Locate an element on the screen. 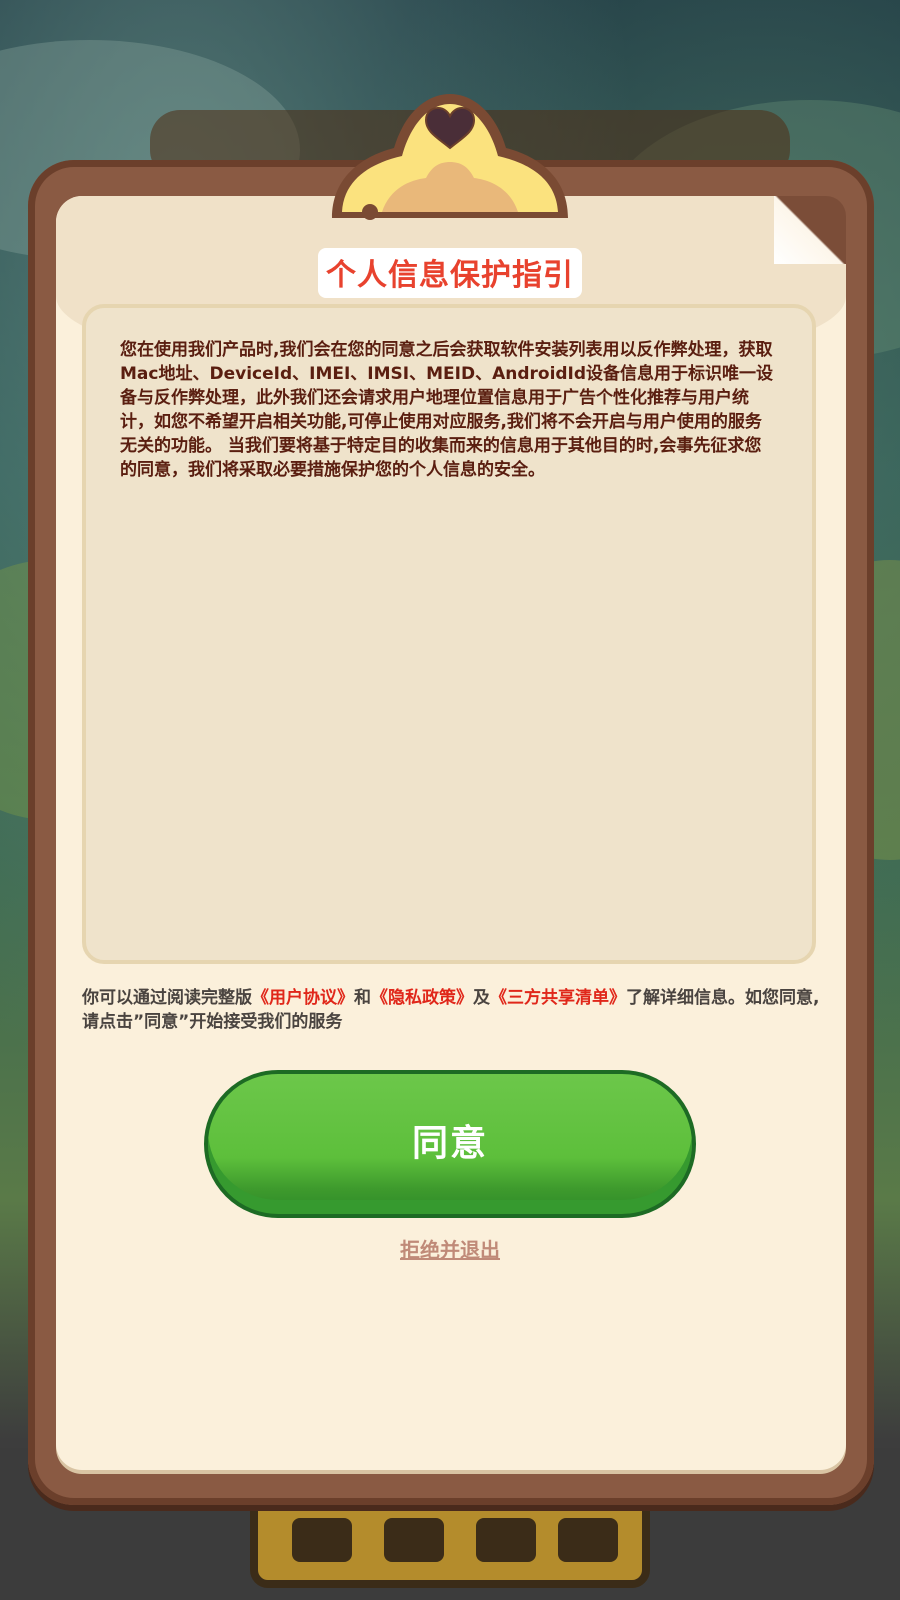  third-party-sharing-list-link: 《三方共享清单》 is located at coordinates (558, 998).